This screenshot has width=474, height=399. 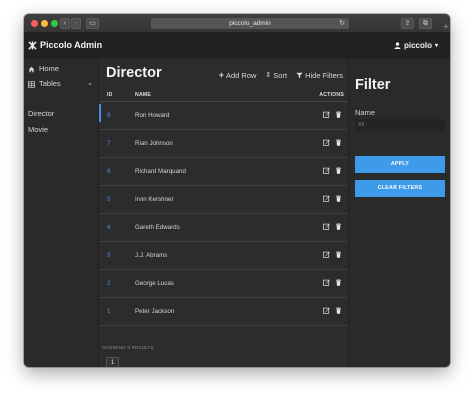 I want to click on name-filter-label: Name, so click(x=365, y=112).